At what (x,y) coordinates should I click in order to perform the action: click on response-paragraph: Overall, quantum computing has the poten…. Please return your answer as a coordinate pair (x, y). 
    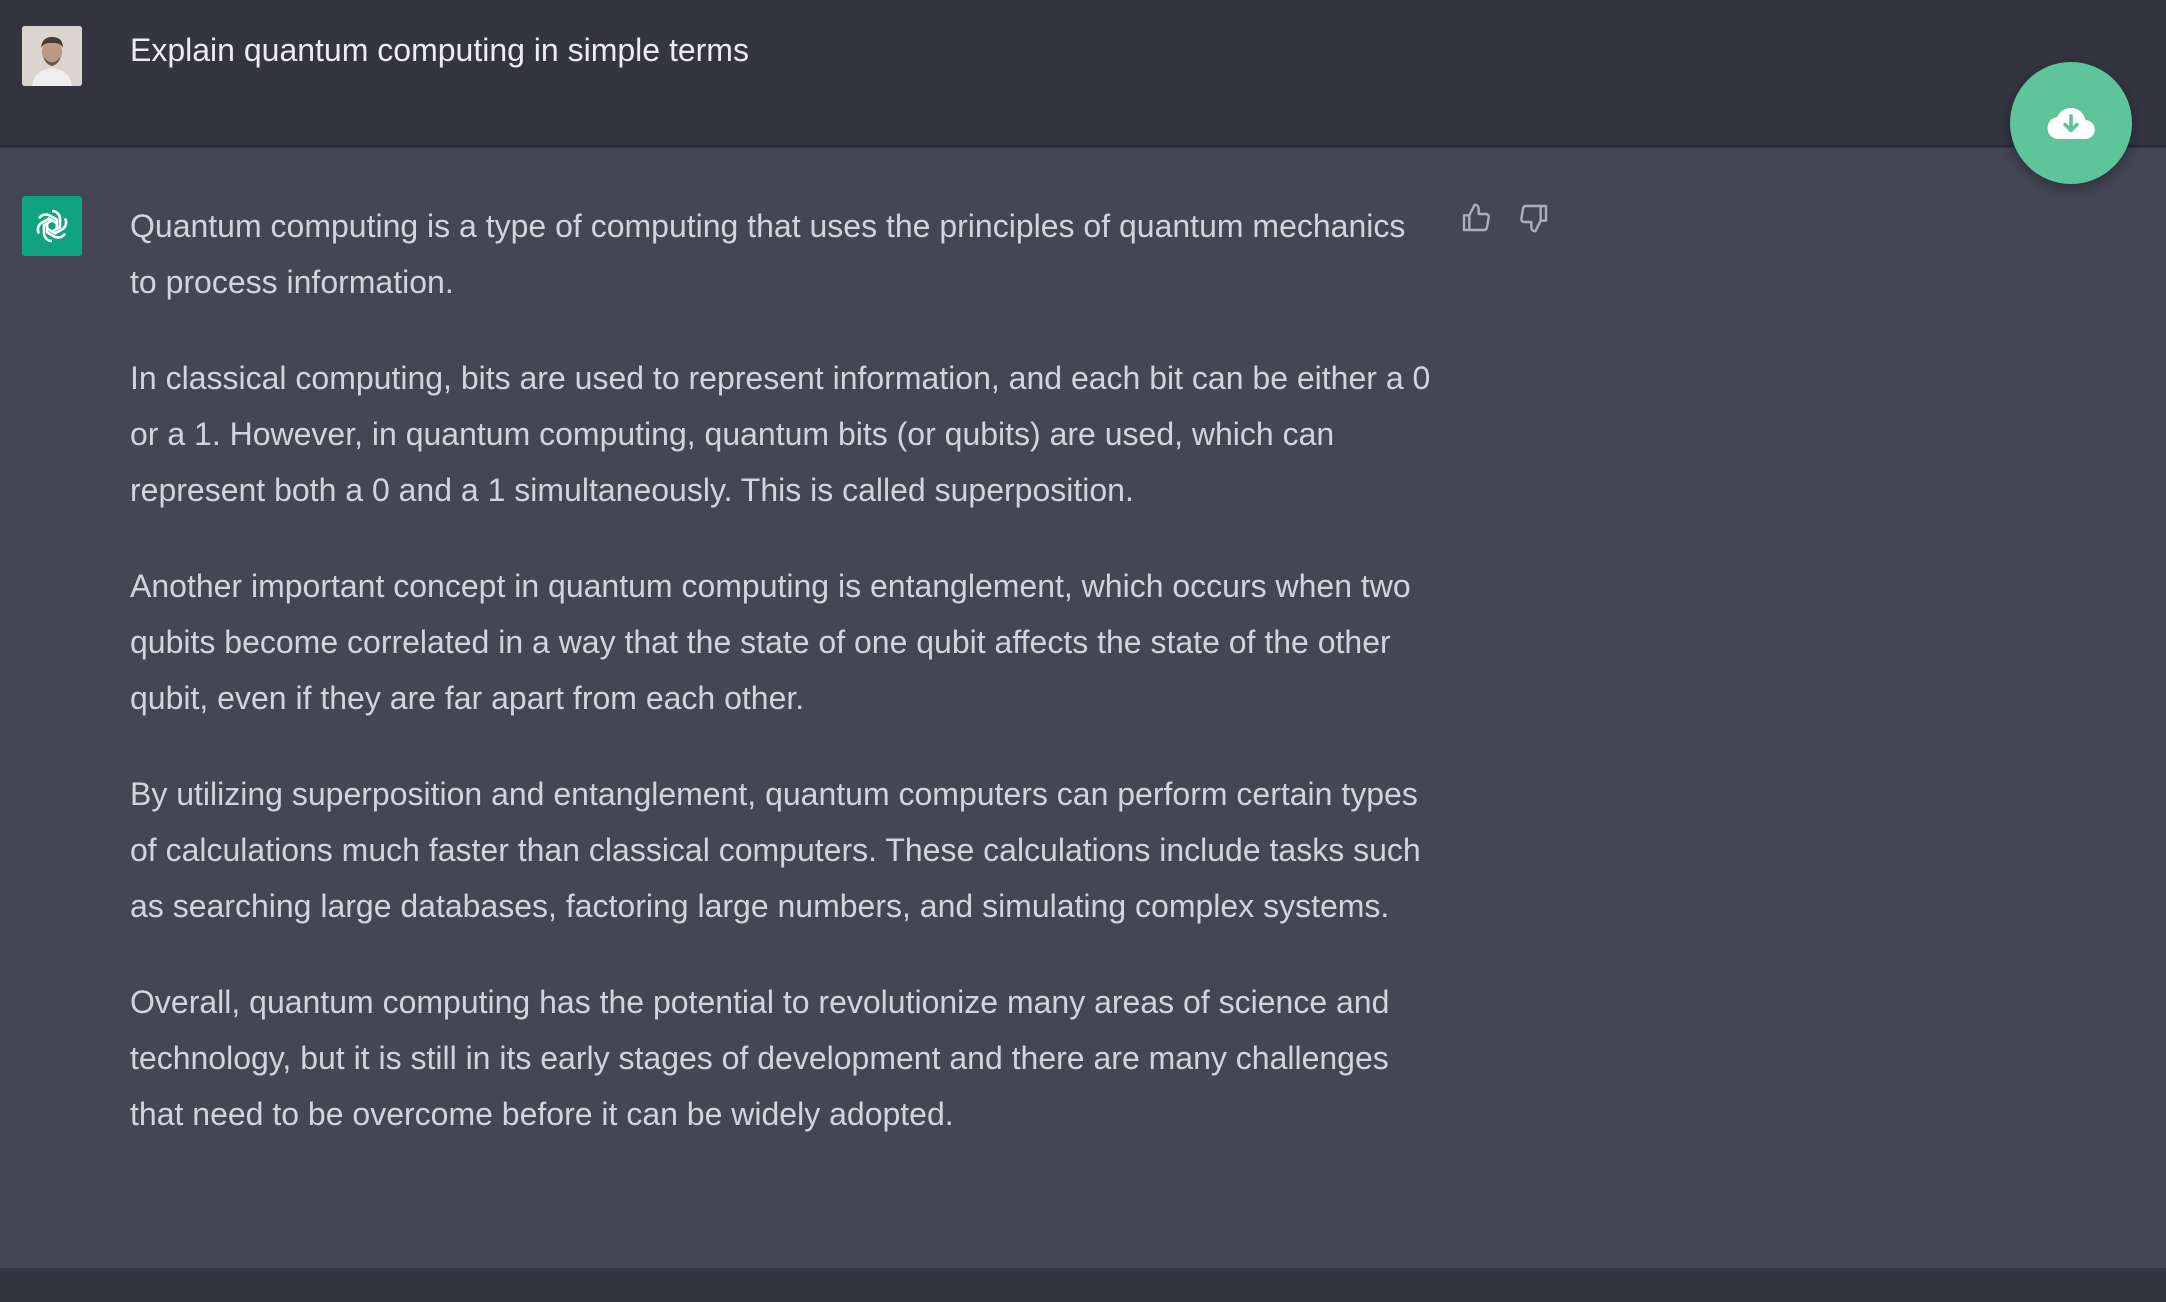
    Looking at the image, I should click on (760, 1058).